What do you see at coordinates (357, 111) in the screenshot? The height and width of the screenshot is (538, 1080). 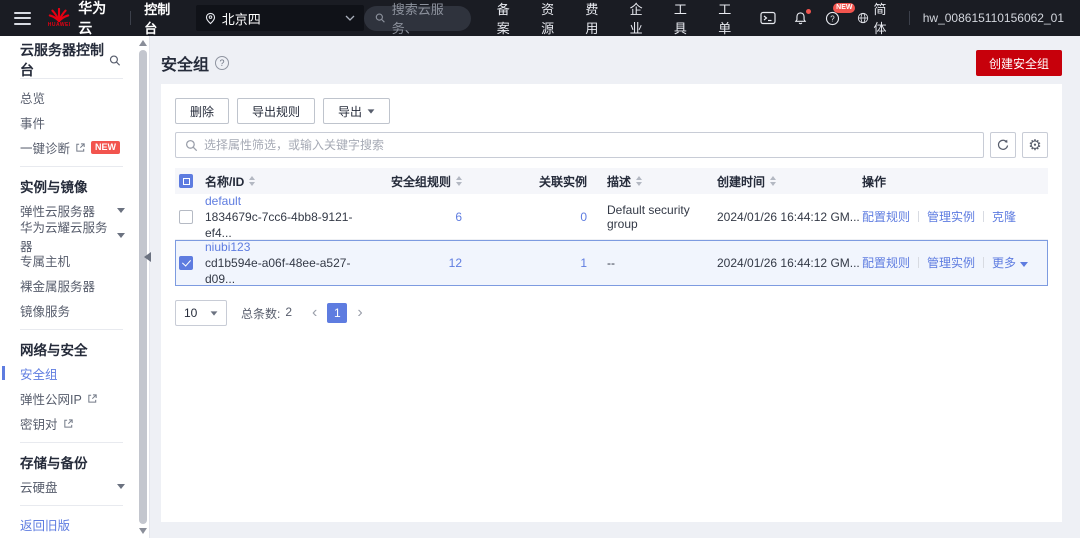 I see `export-button: 导出` at bounding box center [357, 111].